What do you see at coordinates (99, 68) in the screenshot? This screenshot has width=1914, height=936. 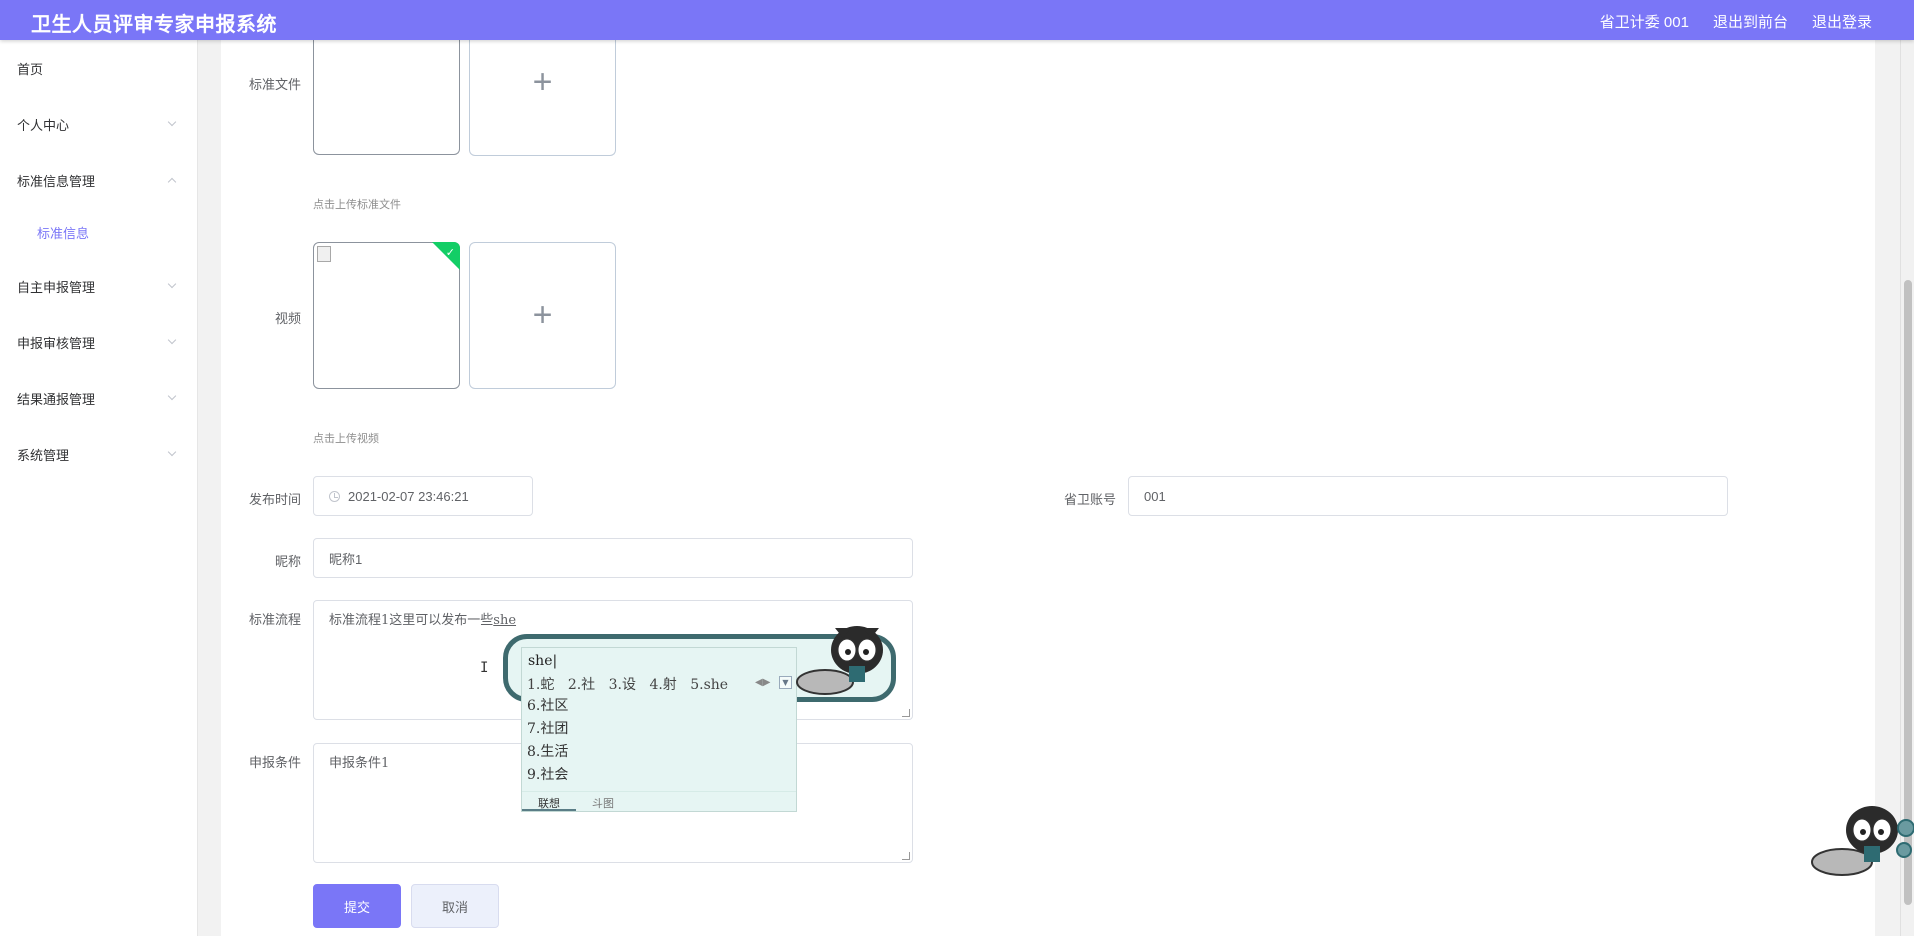 I see `sidebar-item-home: 首页` at bounding box center [99, 68].